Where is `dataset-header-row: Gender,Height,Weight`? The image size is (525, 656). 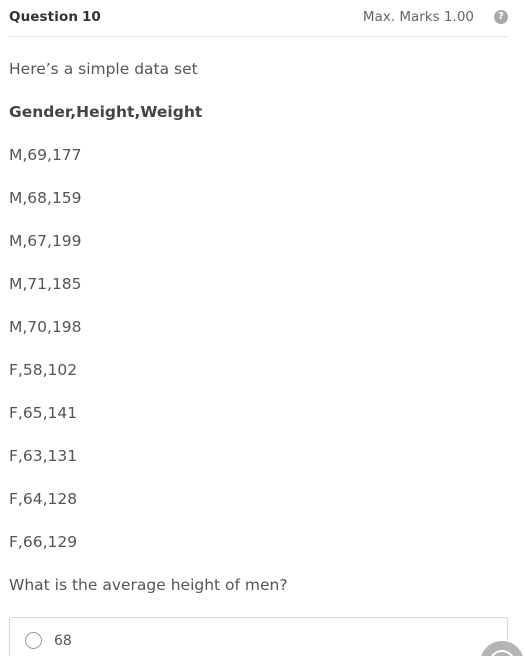
dataset-header-row: Gender,Height,Weight is located at coordinates (106, 112).